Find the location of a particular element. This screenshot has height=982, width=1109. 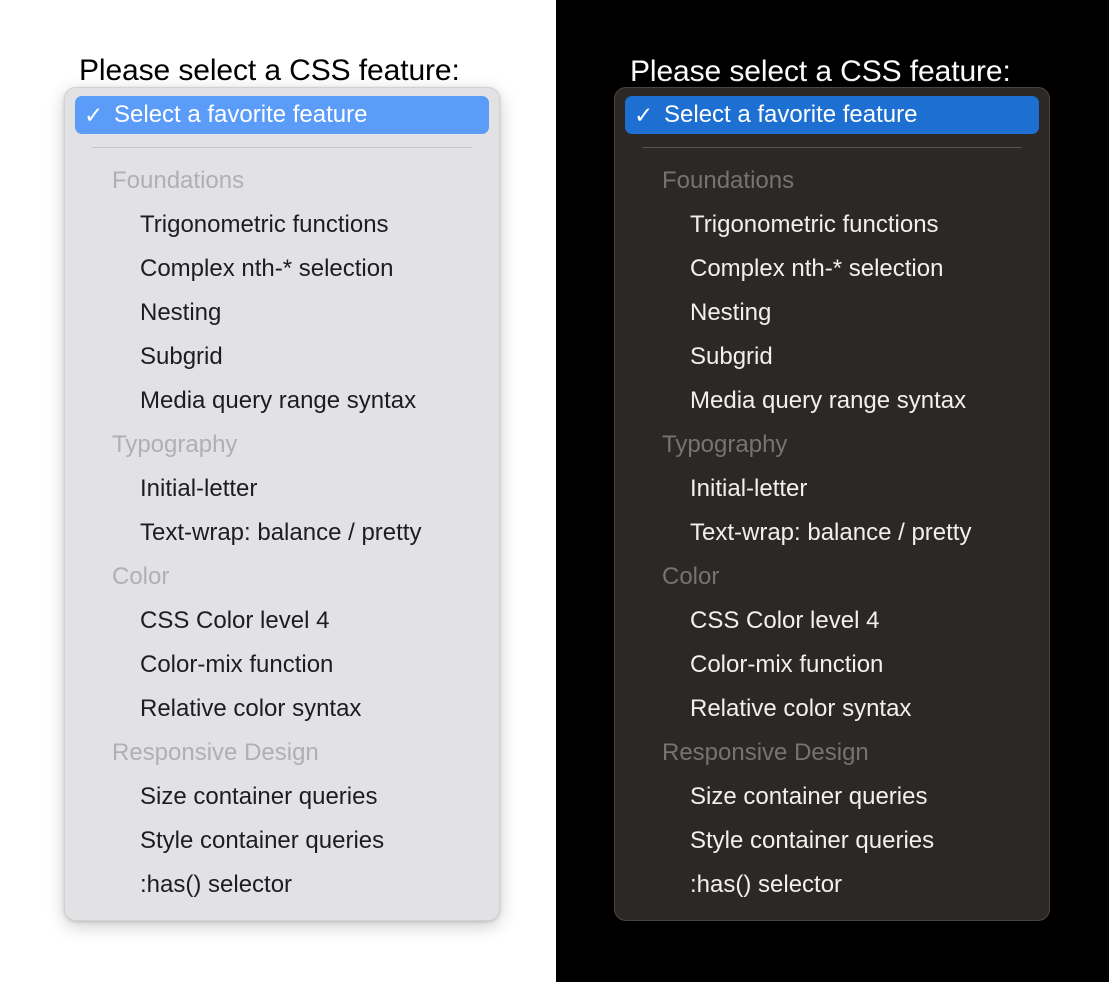

selected-option-row-light: ✓ Select a favorite feature is located at coordinates (282, 115).